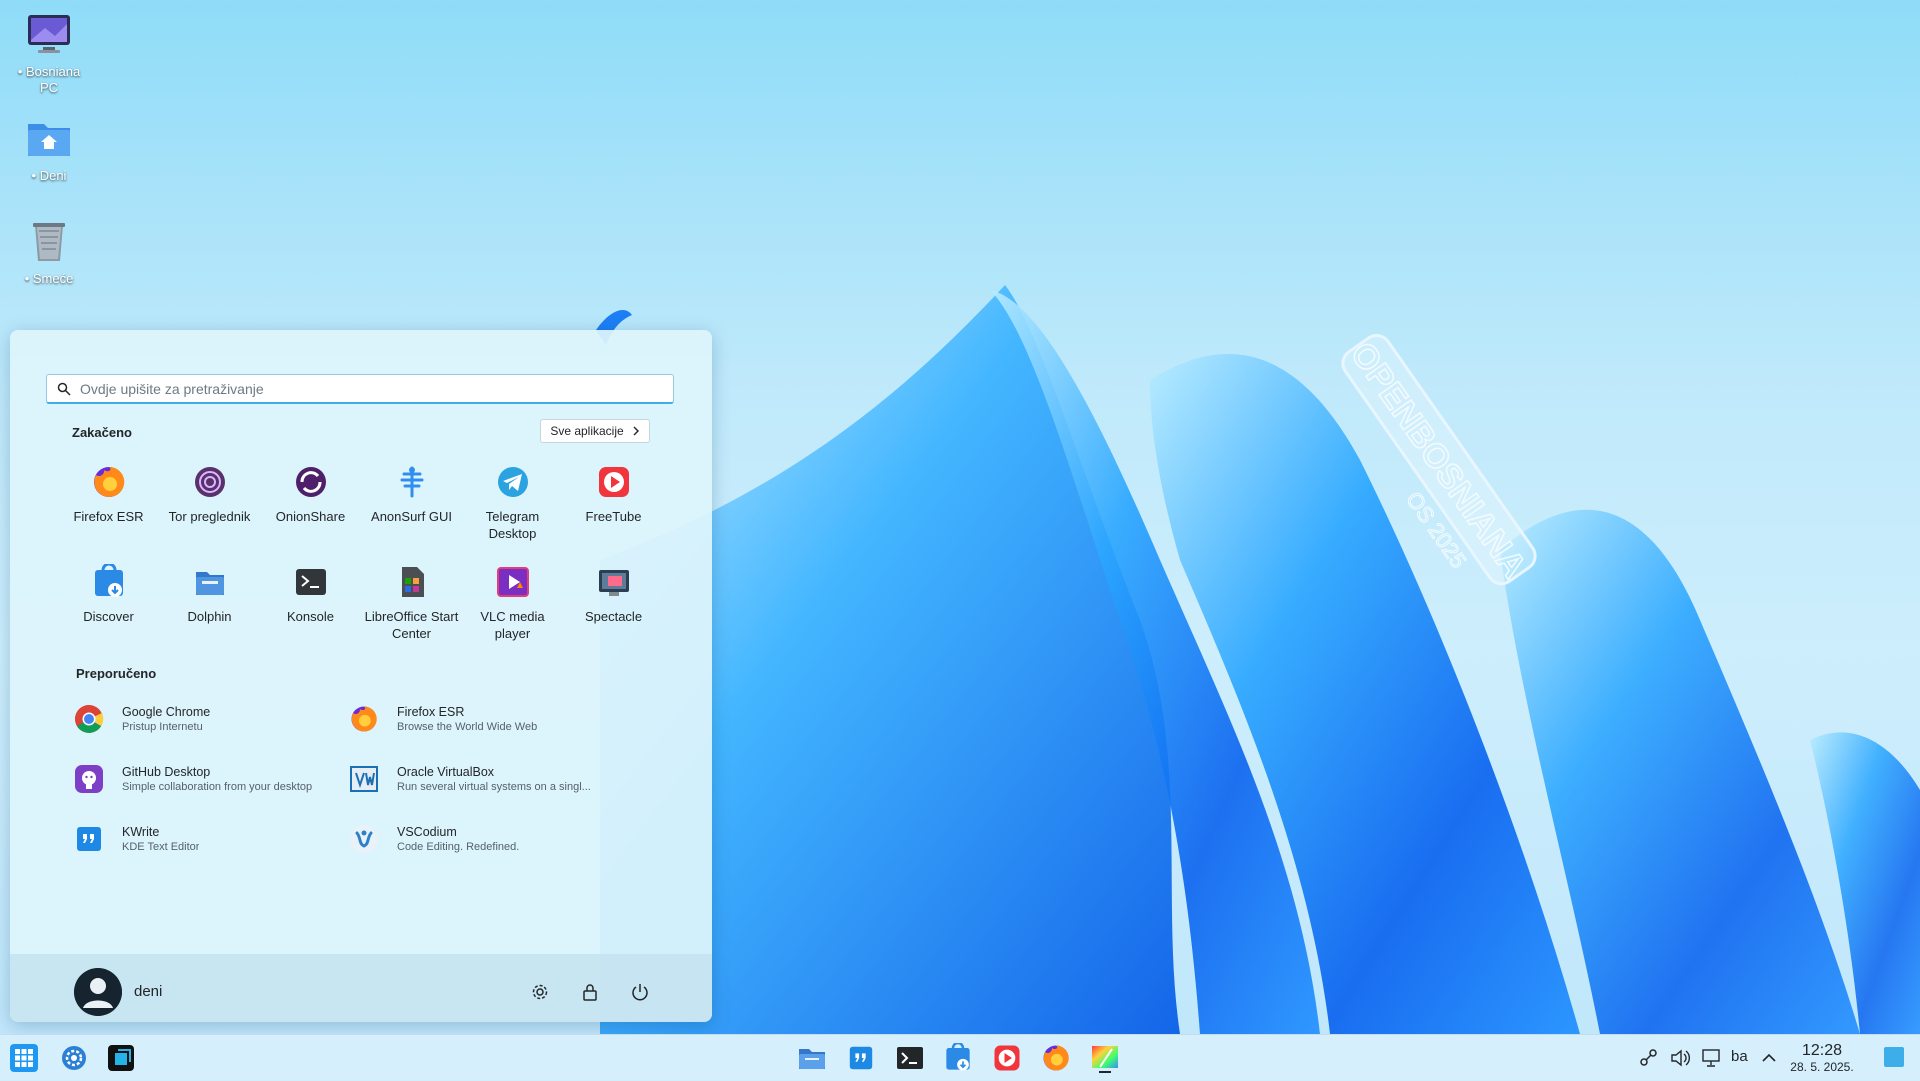  I want to click on power-icon, so click(640, 992).